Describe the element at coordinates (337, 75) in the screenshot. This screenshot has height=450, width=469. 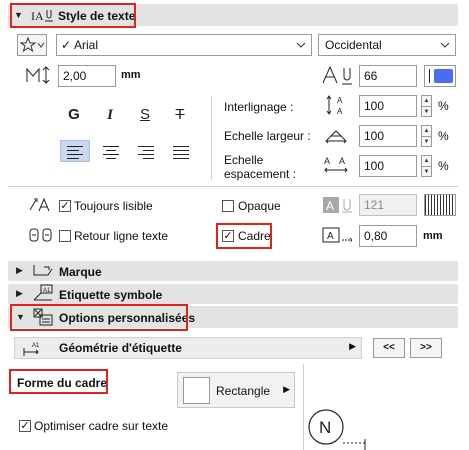
I see `text-pen-icon` at that location.